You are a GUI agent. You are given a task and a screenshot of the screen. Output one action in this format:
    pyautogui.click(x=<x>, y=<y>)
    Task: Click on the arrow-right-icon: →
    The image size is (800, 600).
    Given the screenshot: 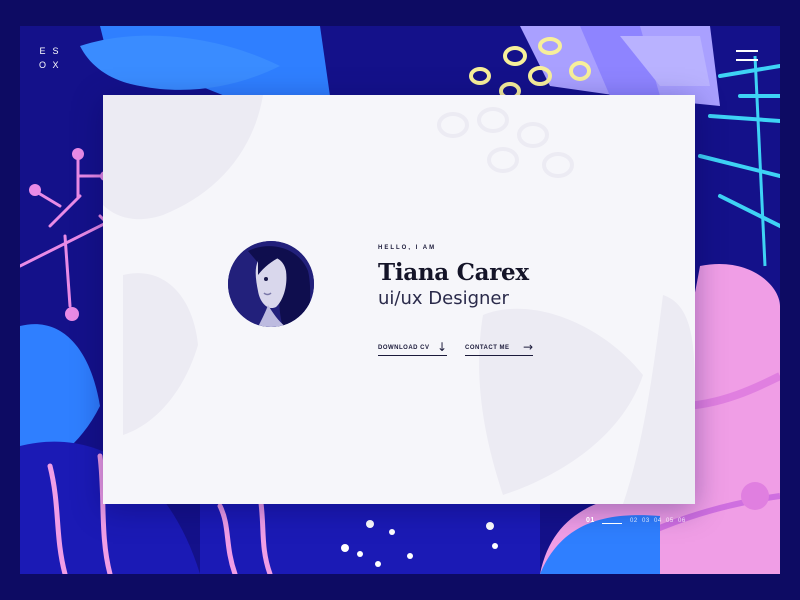 What is the action you would take?
    pyautogui.click(x=527, y=347)
    